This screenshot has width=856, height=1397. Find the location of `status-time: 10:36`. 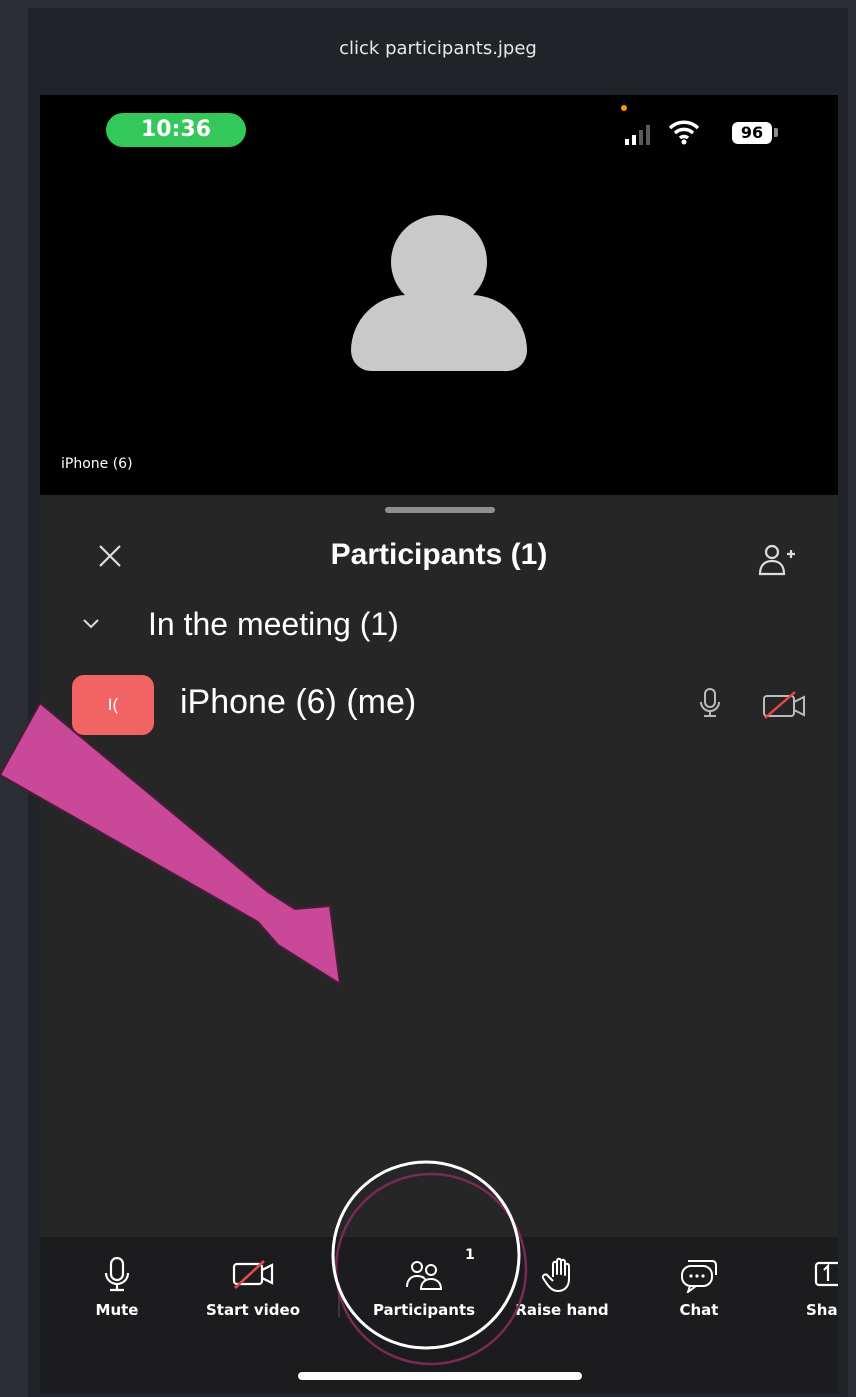

status-time: 10:36 is located at coordinates (176, 130).